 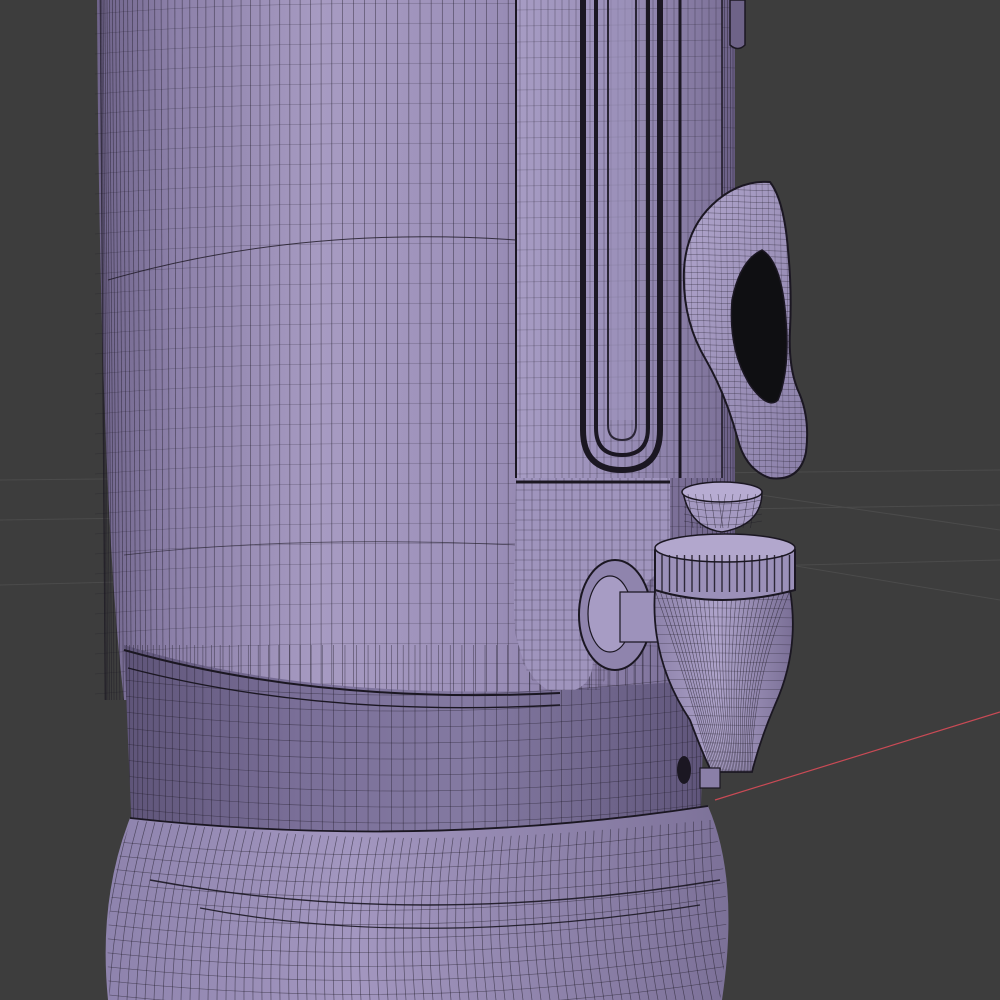 I want to click on tap-nozzle, so click(x=710, y=778).